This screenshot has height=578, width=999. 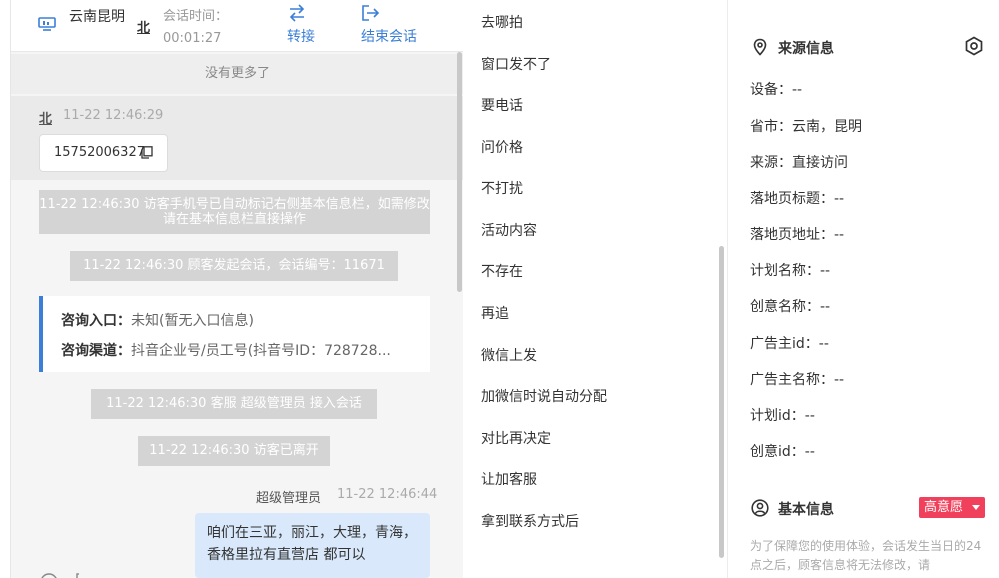 What do you see at coordinates (237, 138) in the screenshot?
I see `visitor-message: 北 11-22 12:46:29 15752006327` at bounding box center [237, 138].